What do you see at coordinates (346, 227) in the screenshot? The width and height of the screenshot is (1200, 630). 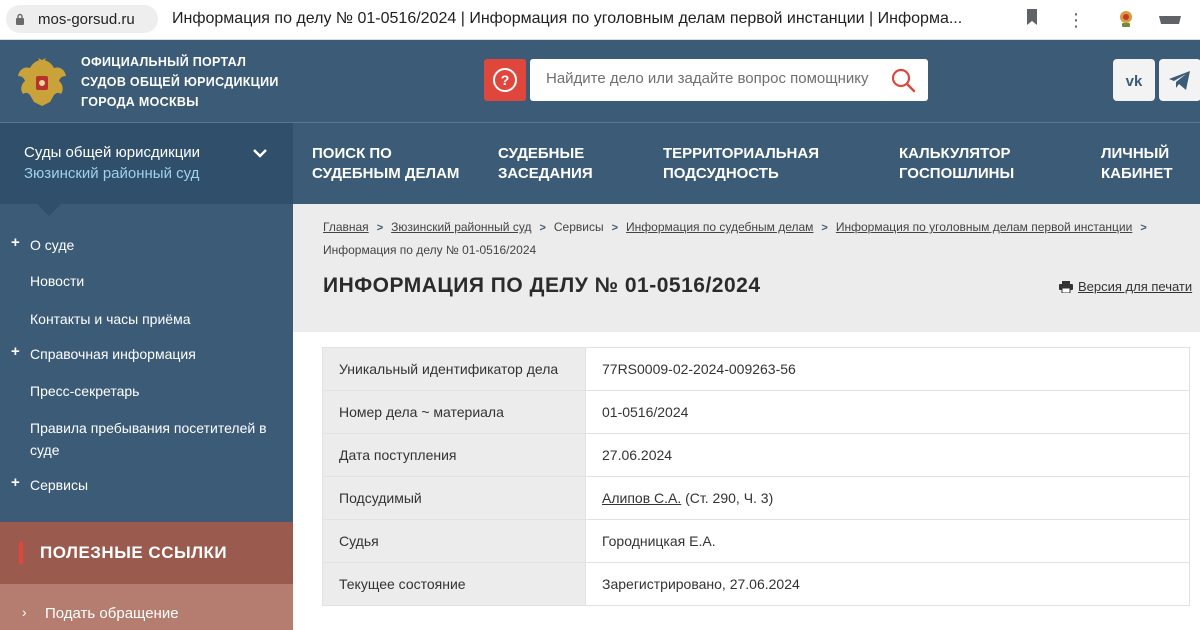 I see `breadcrumb-home: Главная` at bounding box center [346, 227].